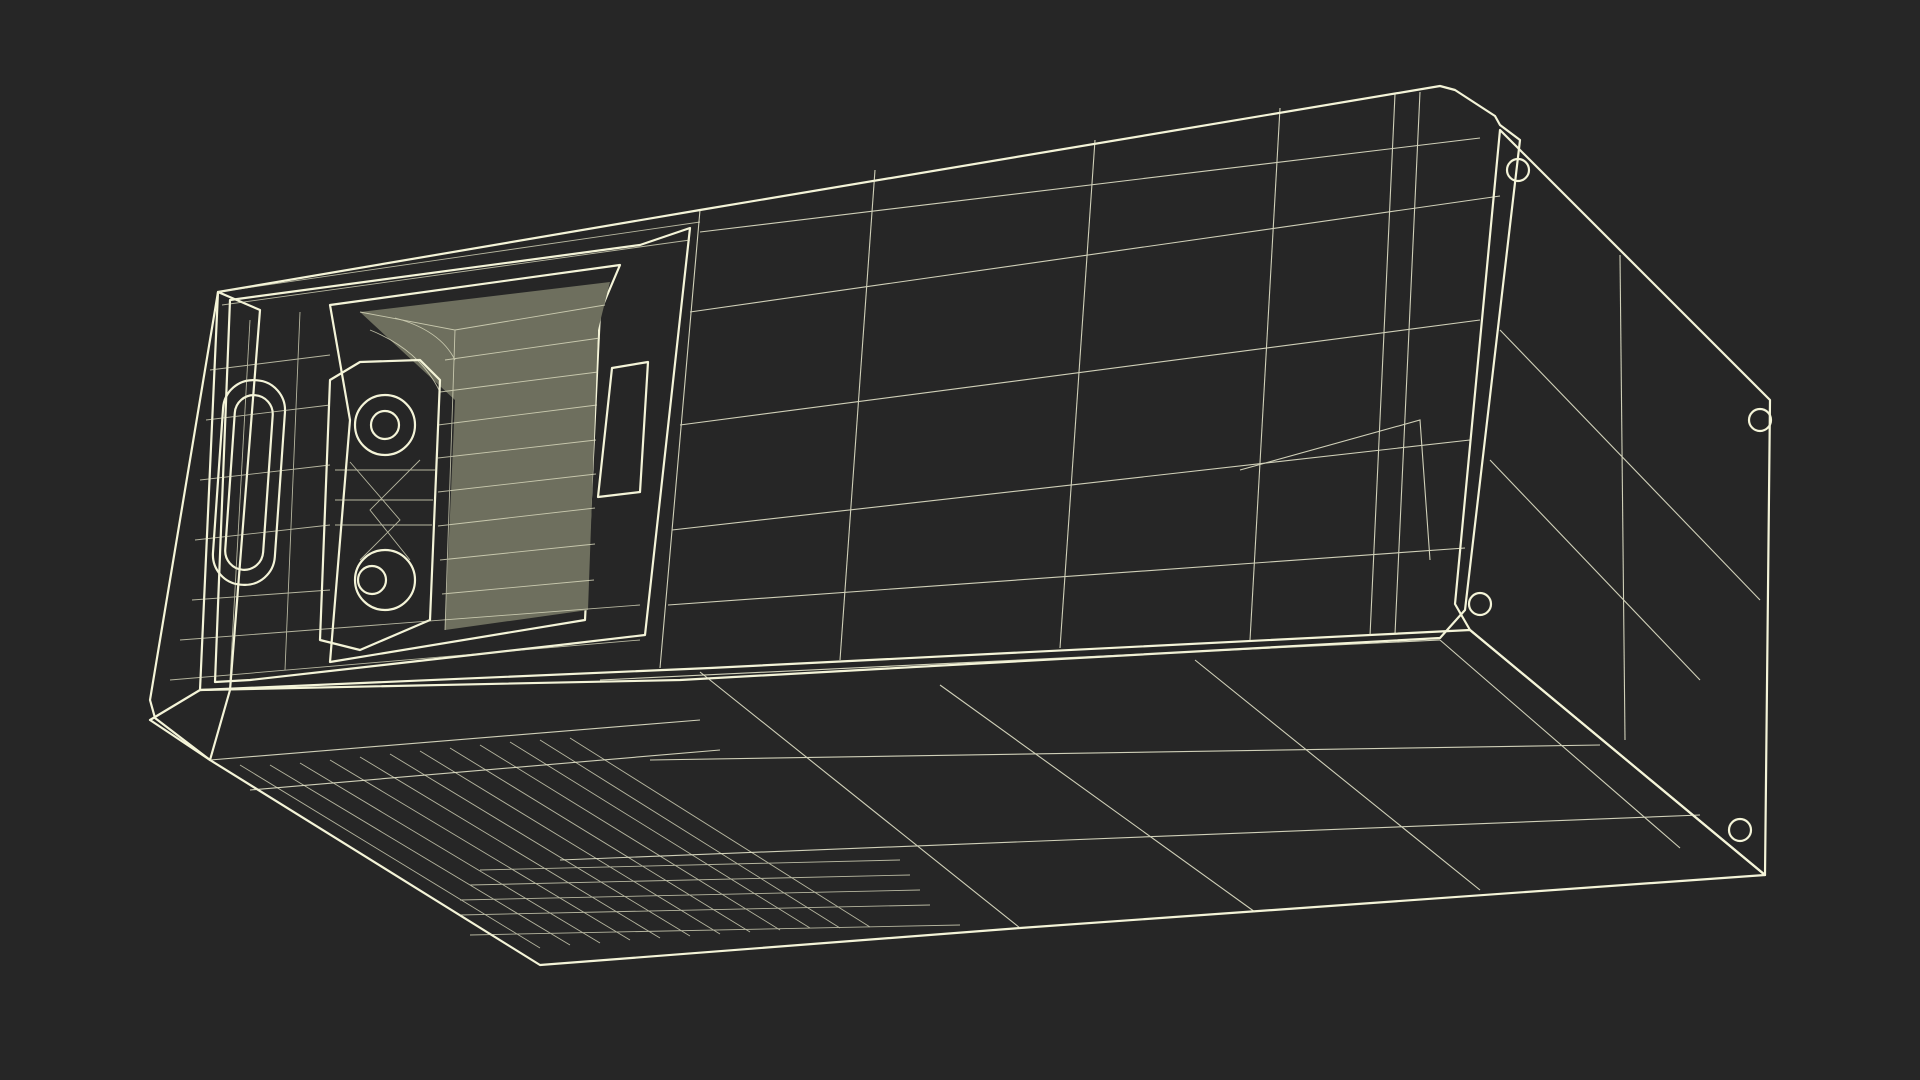  I want to click on connector-wire-detail, so click(385, 510).